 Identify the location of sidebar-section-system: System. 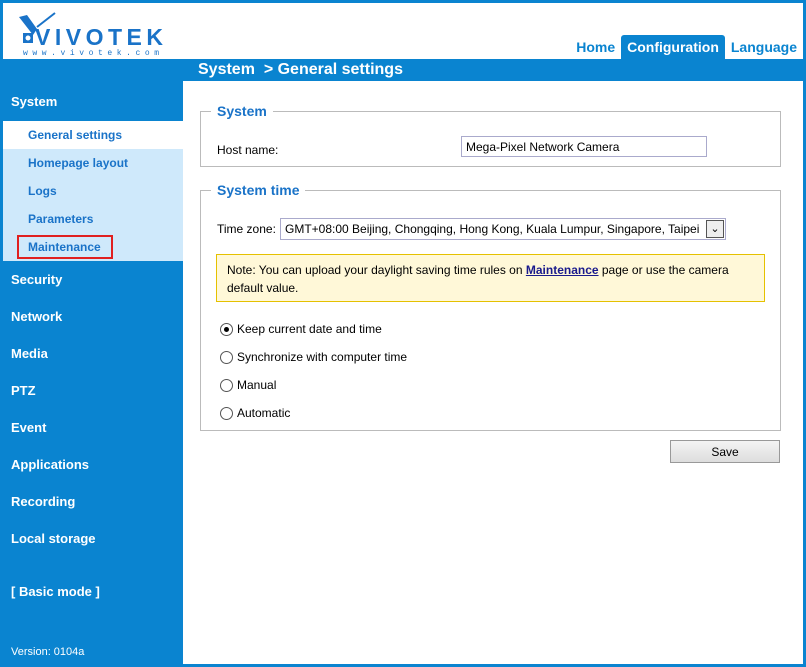
(93, 101).